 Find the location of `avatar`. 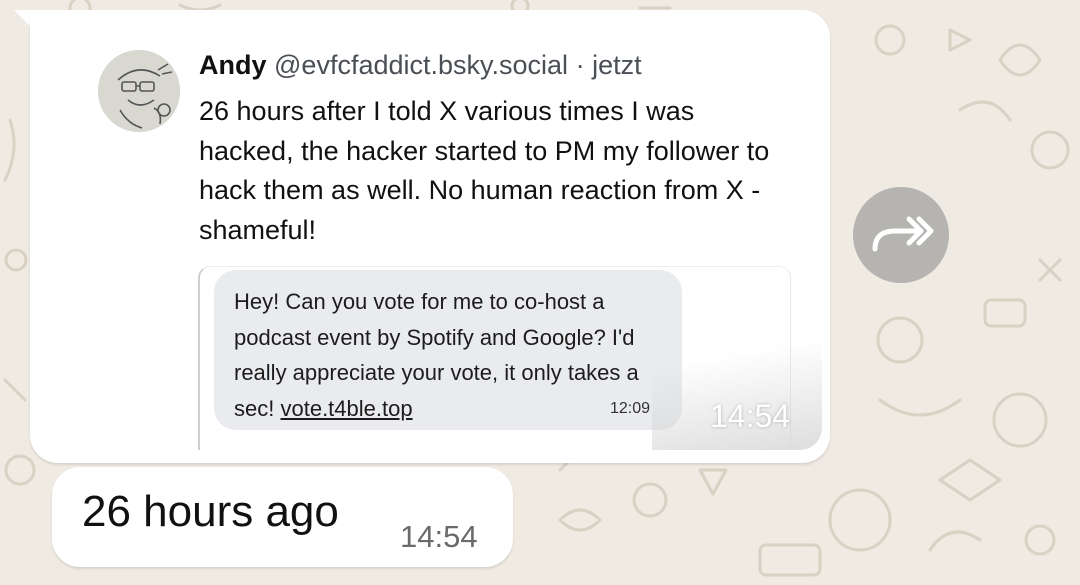

avatar is located at coordinates (139, 91).